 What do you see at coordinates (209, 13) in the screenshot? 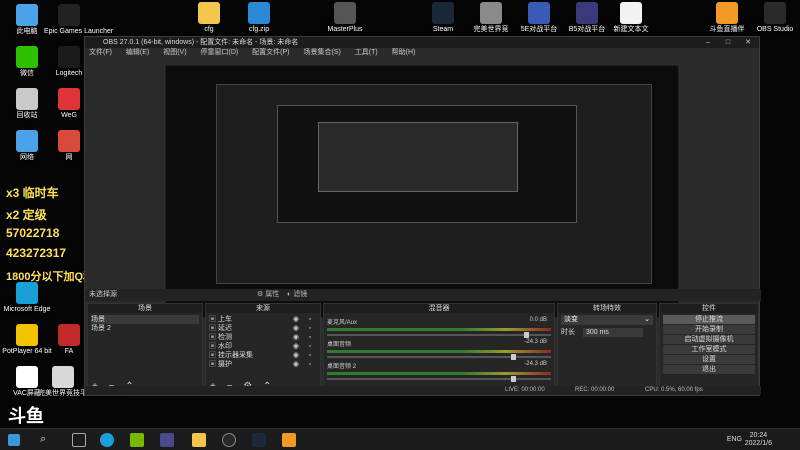
I see `folder-icon` at bounding box center [209, 13].